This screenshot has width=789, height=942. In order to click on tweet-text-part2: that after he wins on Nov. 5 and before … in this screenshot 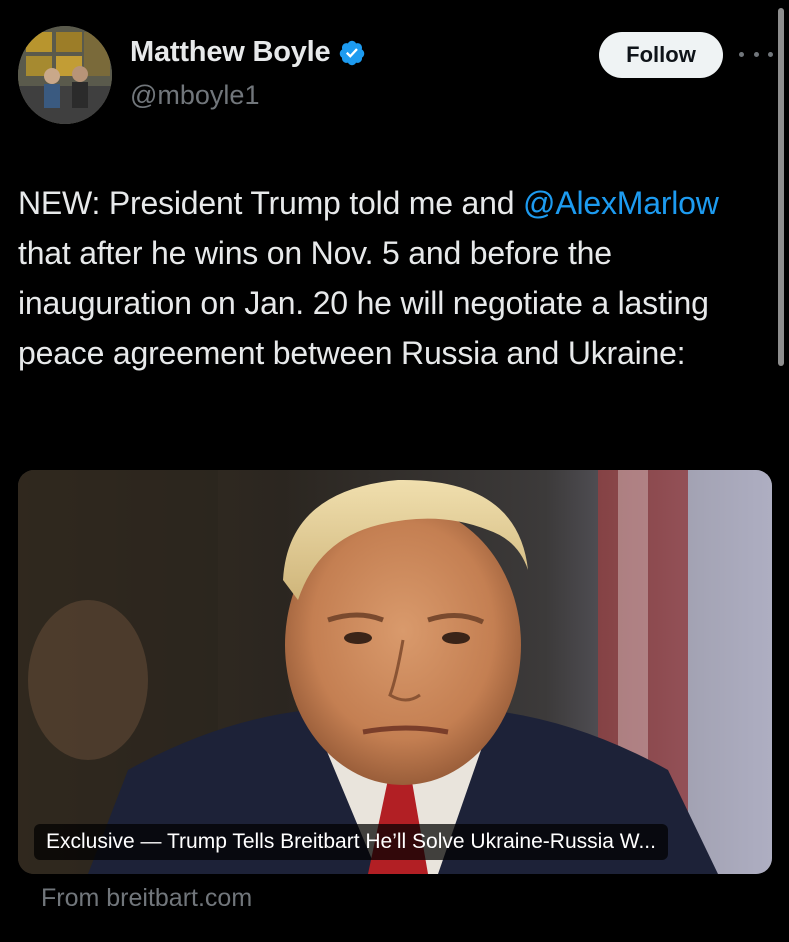, I will do `click(363, 303)`.